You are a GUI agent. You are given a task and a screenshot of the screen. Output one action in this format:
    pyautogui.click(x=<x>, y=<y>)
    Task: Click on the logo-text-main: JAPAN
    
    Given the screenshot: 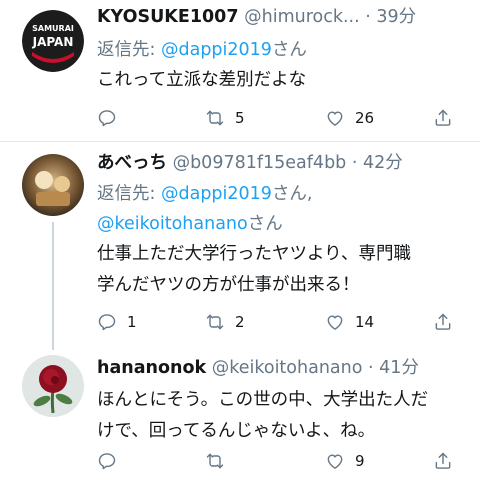 What is the action you would take?
    pyautogui.click(x=53, y=42)
    